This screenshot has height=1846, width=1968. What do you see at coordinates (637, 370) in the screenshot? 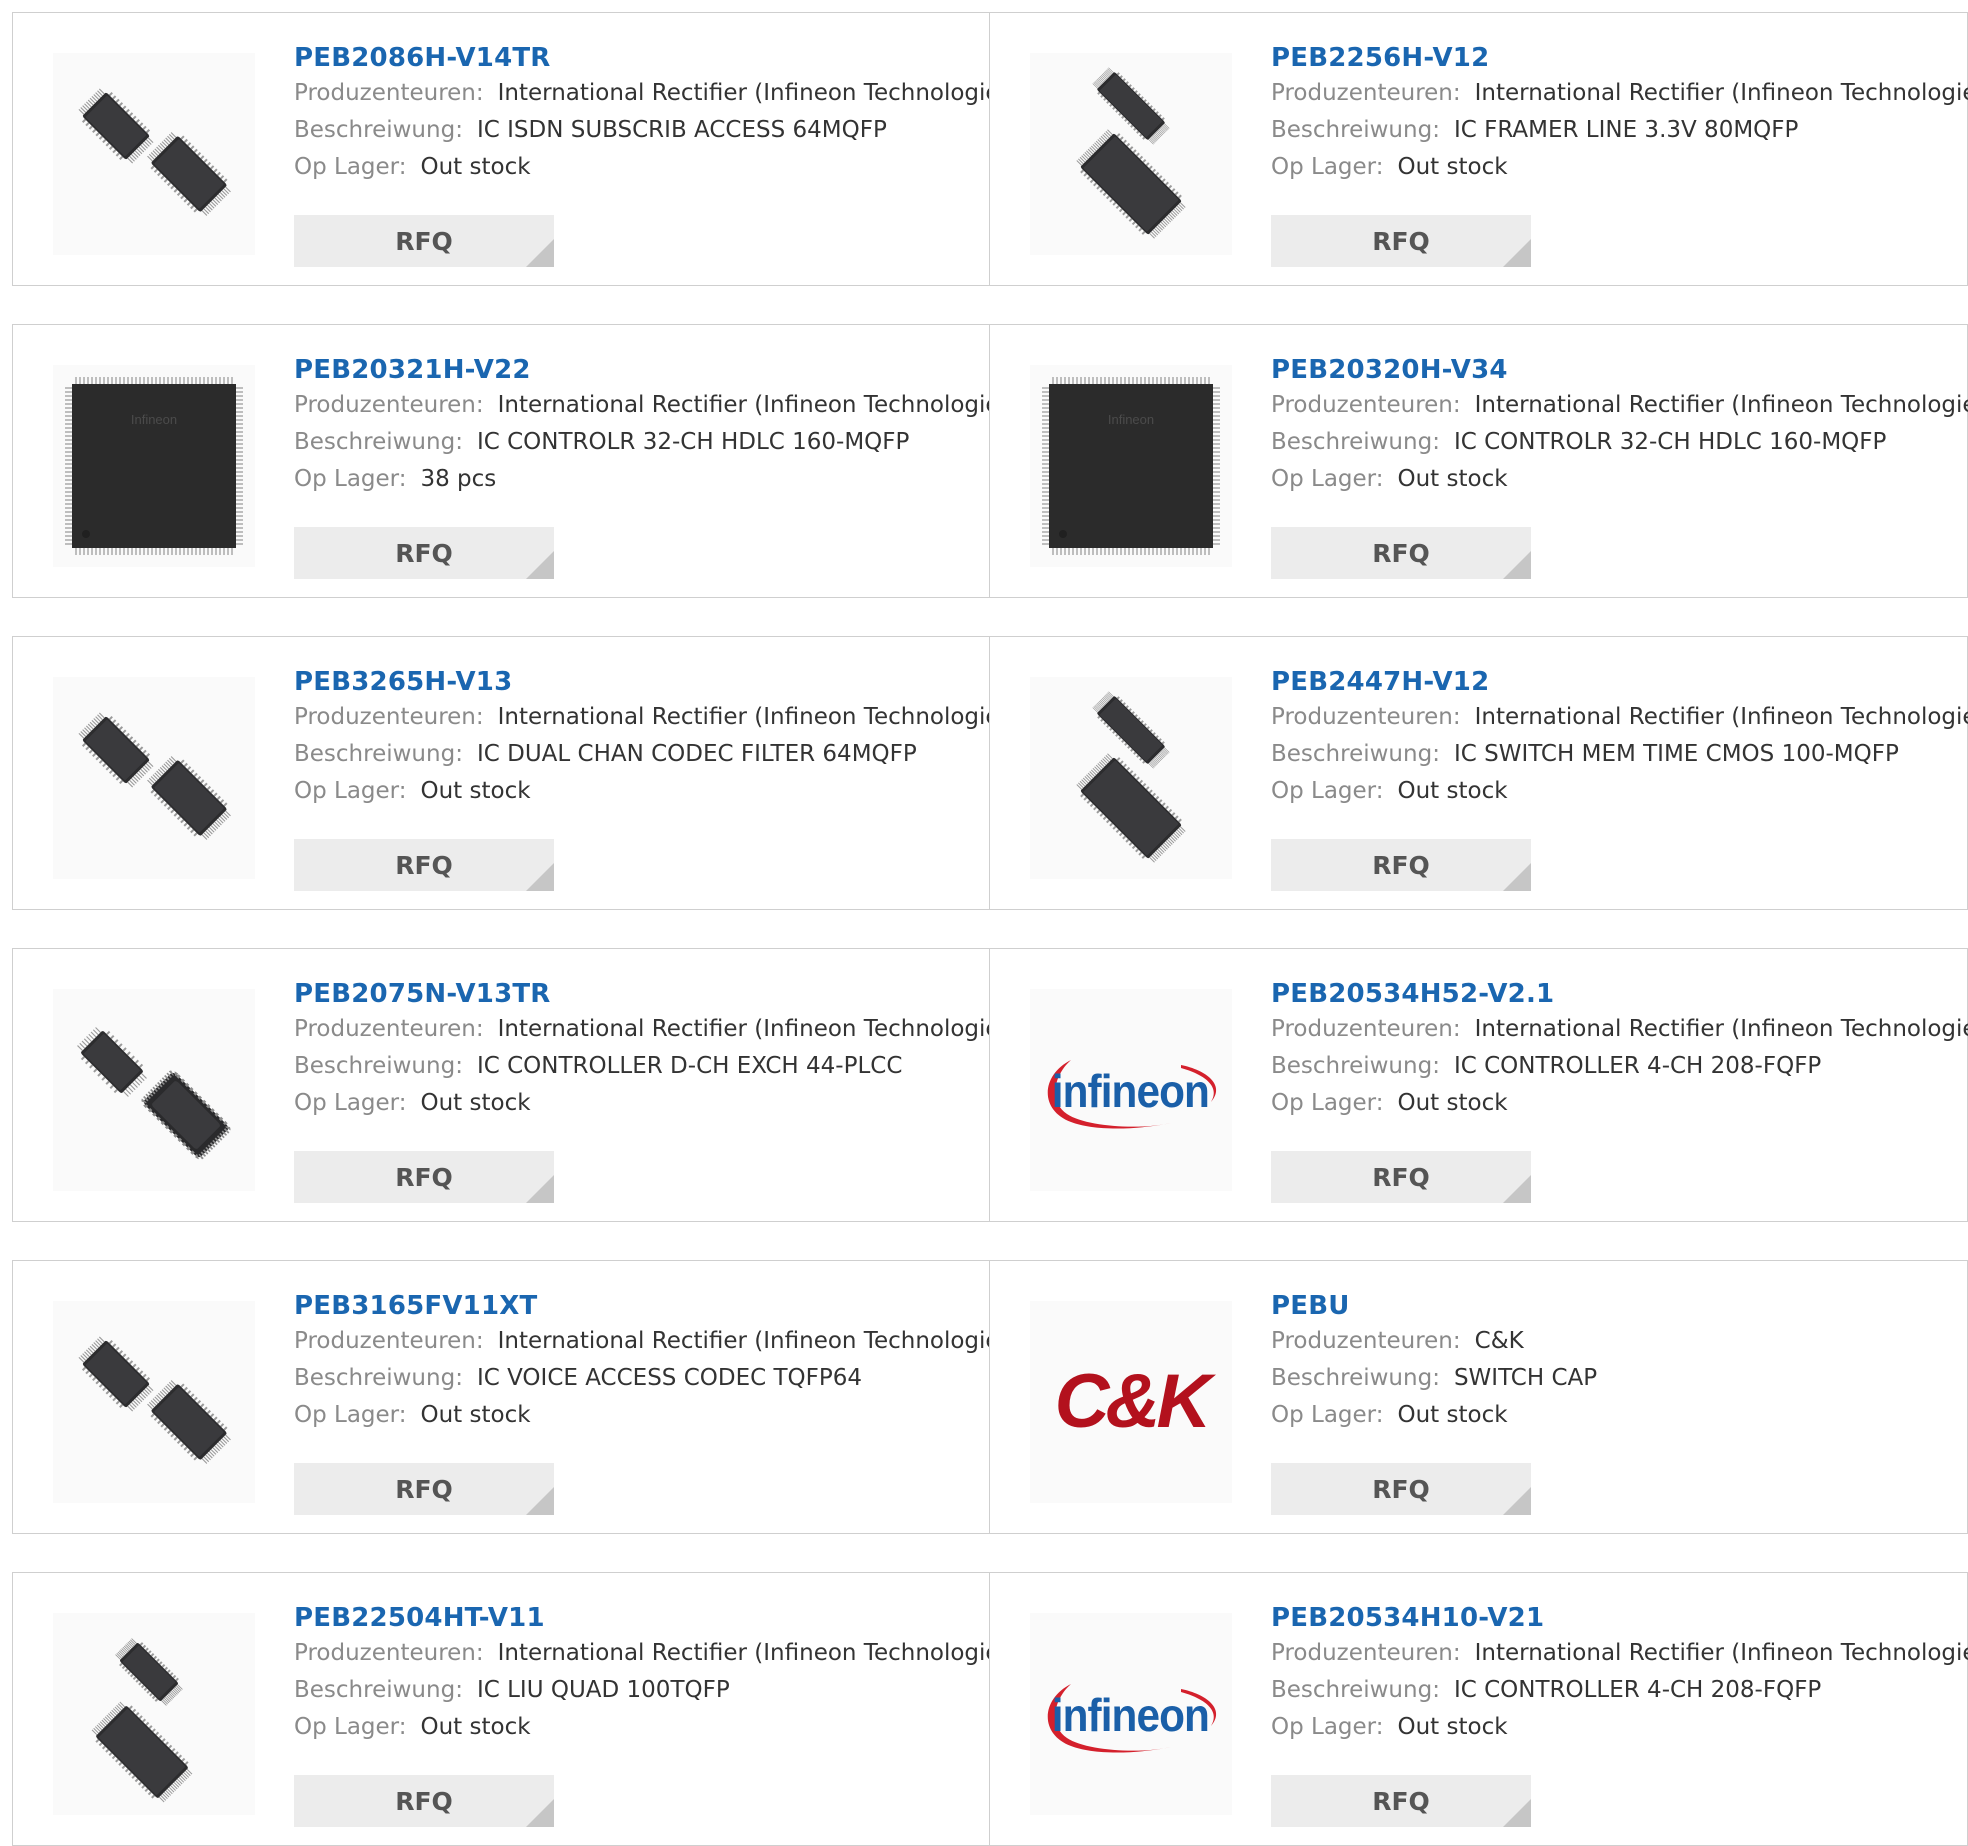
I see `product-name-link: PEB20321H-V22` at bounding box center [637, 370].